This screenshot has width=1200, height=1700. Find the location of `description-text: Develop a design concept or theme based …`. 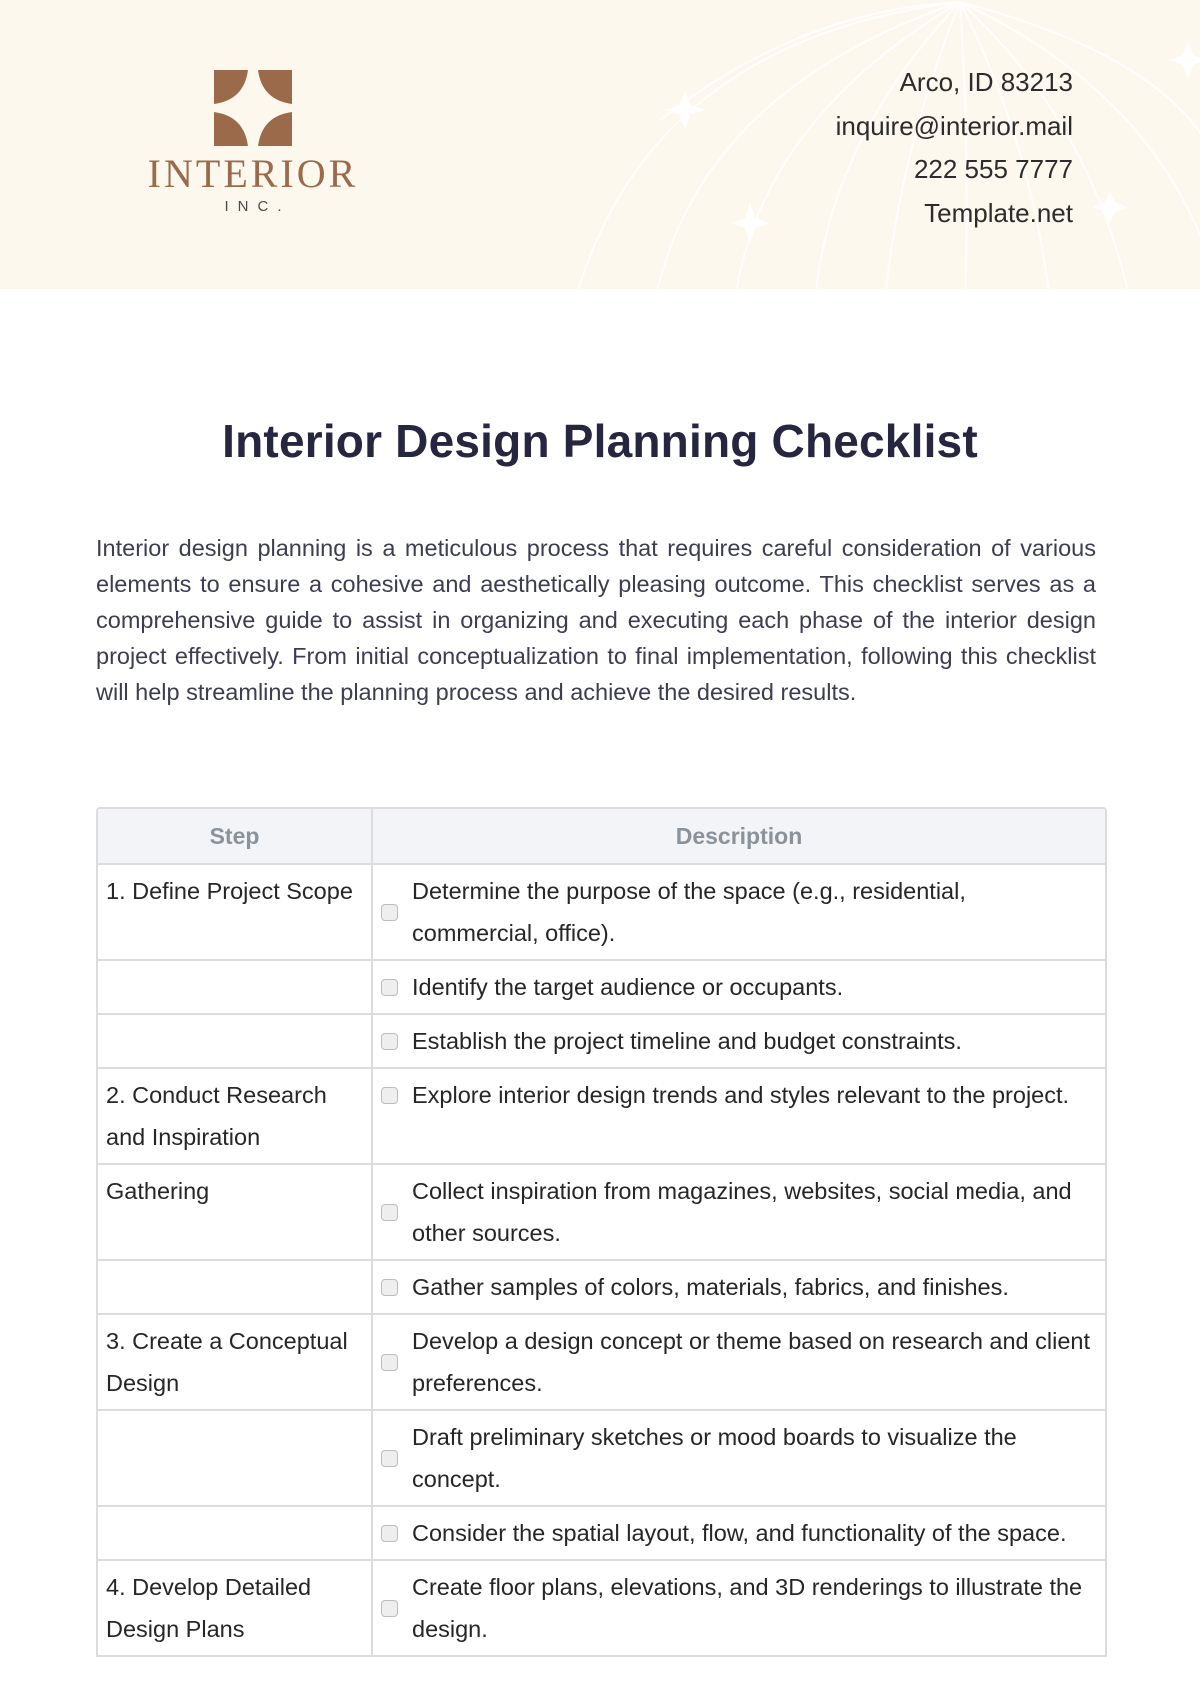

description-text: Develop a design concept or theme based … is located at coordinates (751, 1362).